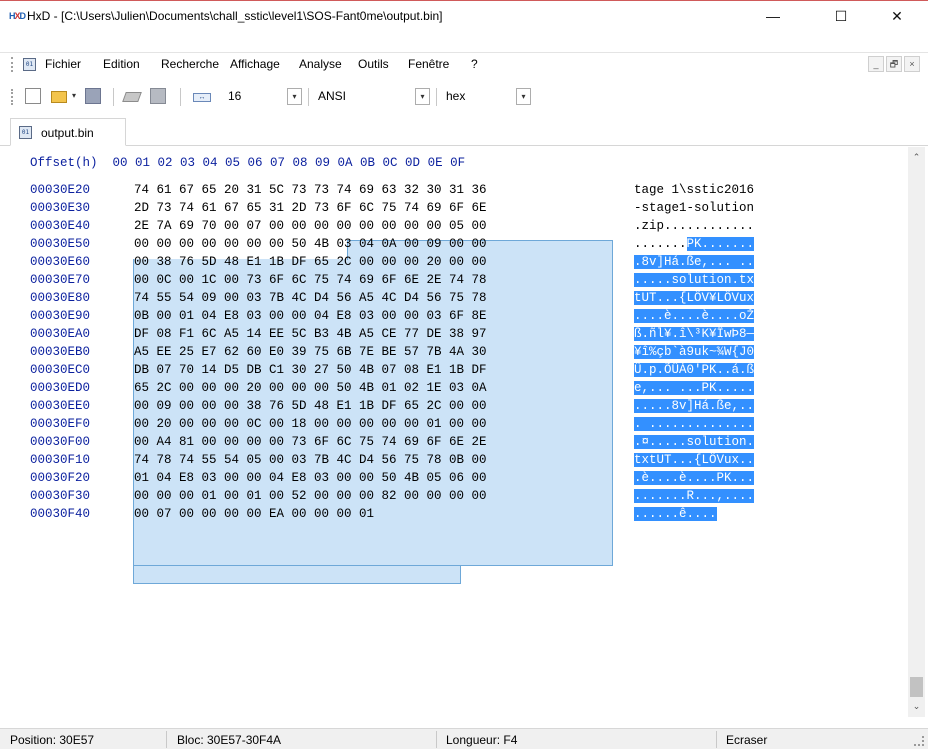  I want to click on open-ram-icon, so click(158, 96).